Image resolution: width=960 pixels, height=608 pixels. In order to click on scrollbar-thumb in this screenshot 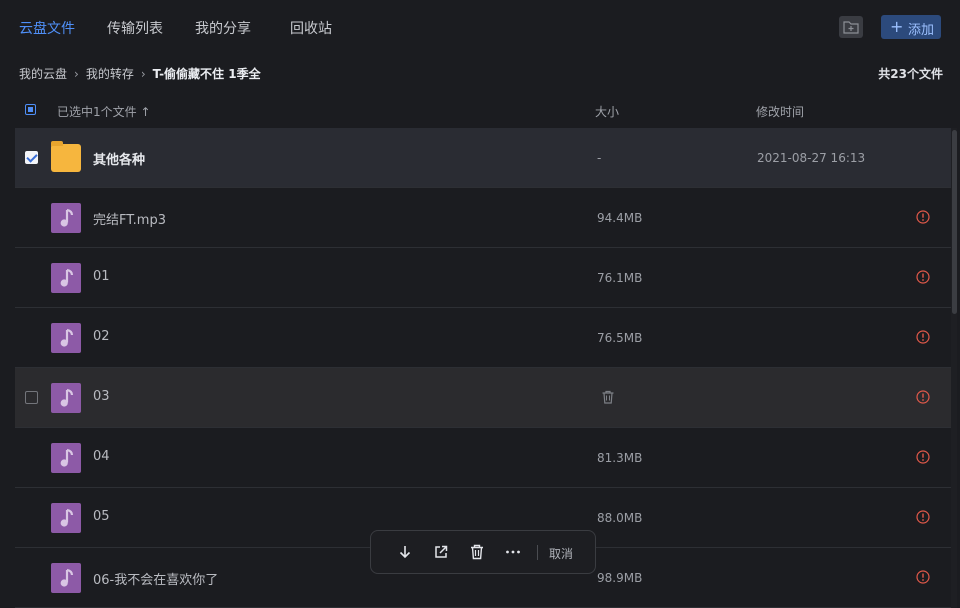, I will do `click(954, 222)`.